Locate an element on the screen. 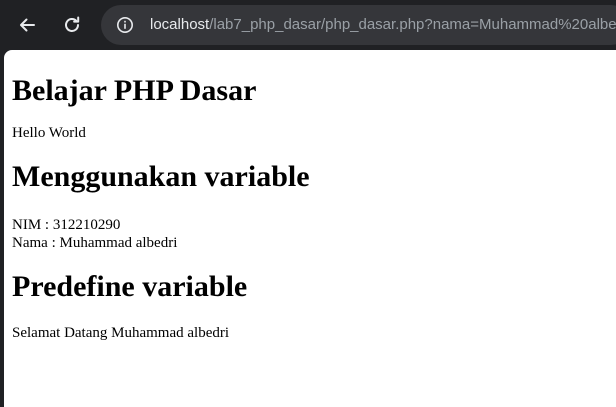 The height and width of the screenshot is (407, 616). back-button is located at coordinates (27, 25).